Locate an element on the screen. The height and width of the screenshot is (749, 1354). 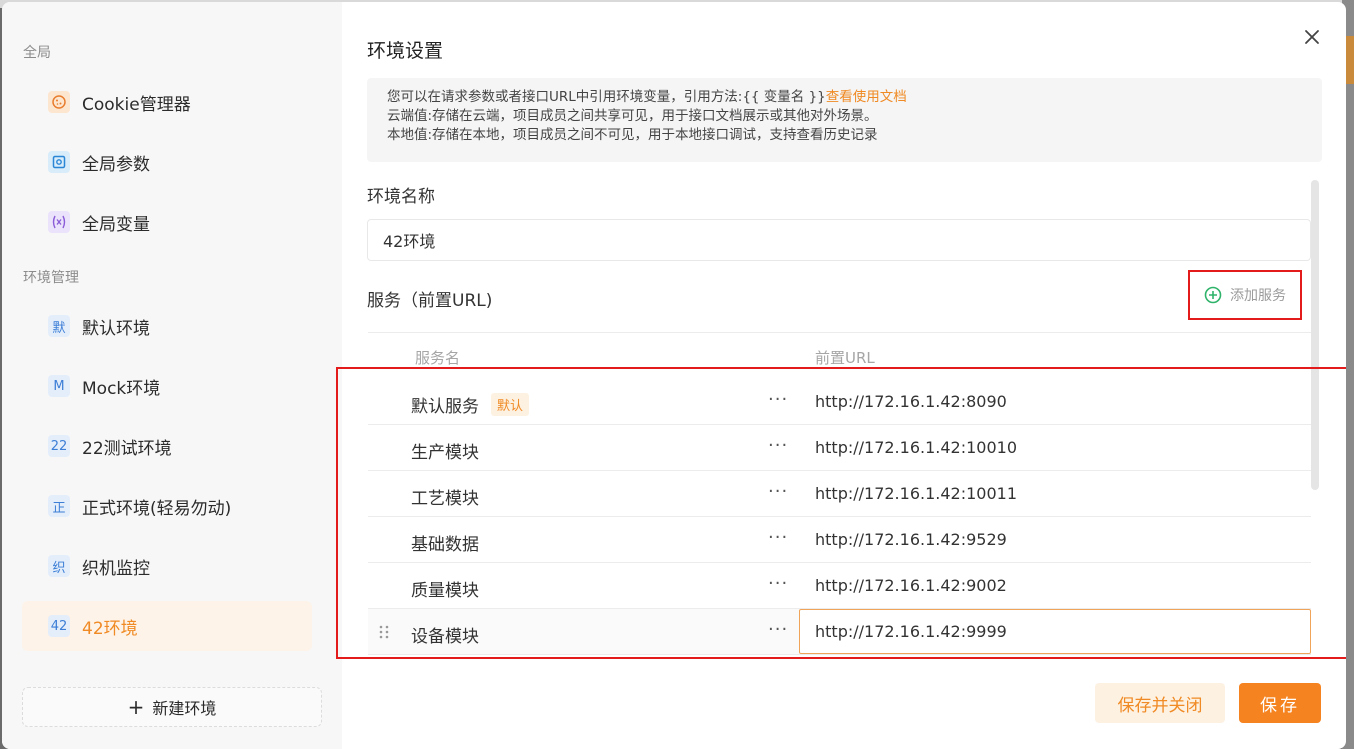
sidebar-item-label: Cookie管理器 is located at coordinates (136, 104).